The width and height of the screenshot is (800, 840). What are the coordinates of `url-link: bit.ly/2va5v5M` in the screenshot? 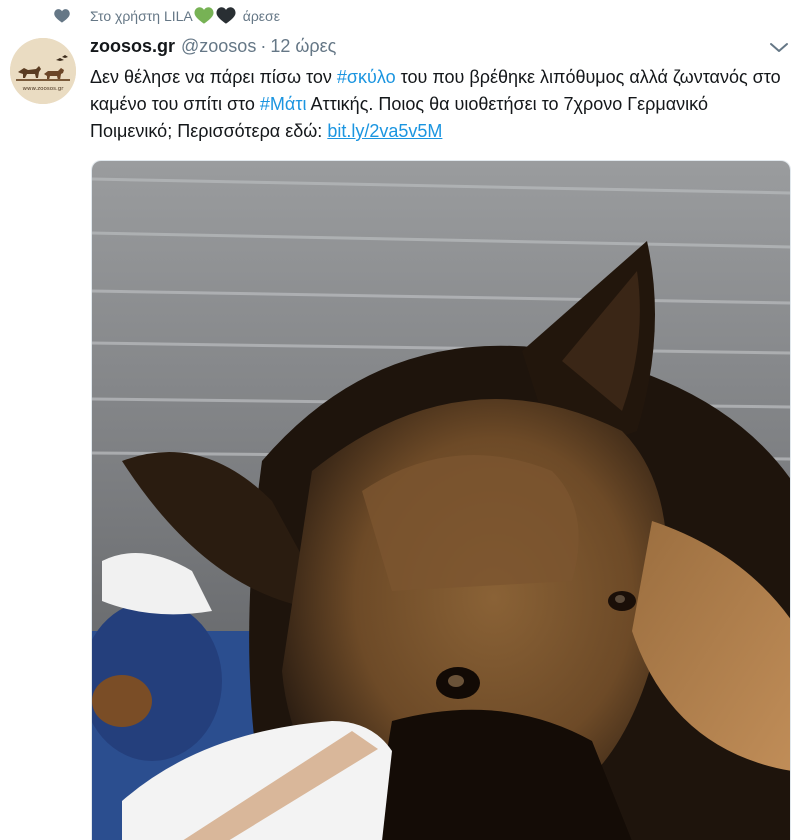 It's located at (384, 131).